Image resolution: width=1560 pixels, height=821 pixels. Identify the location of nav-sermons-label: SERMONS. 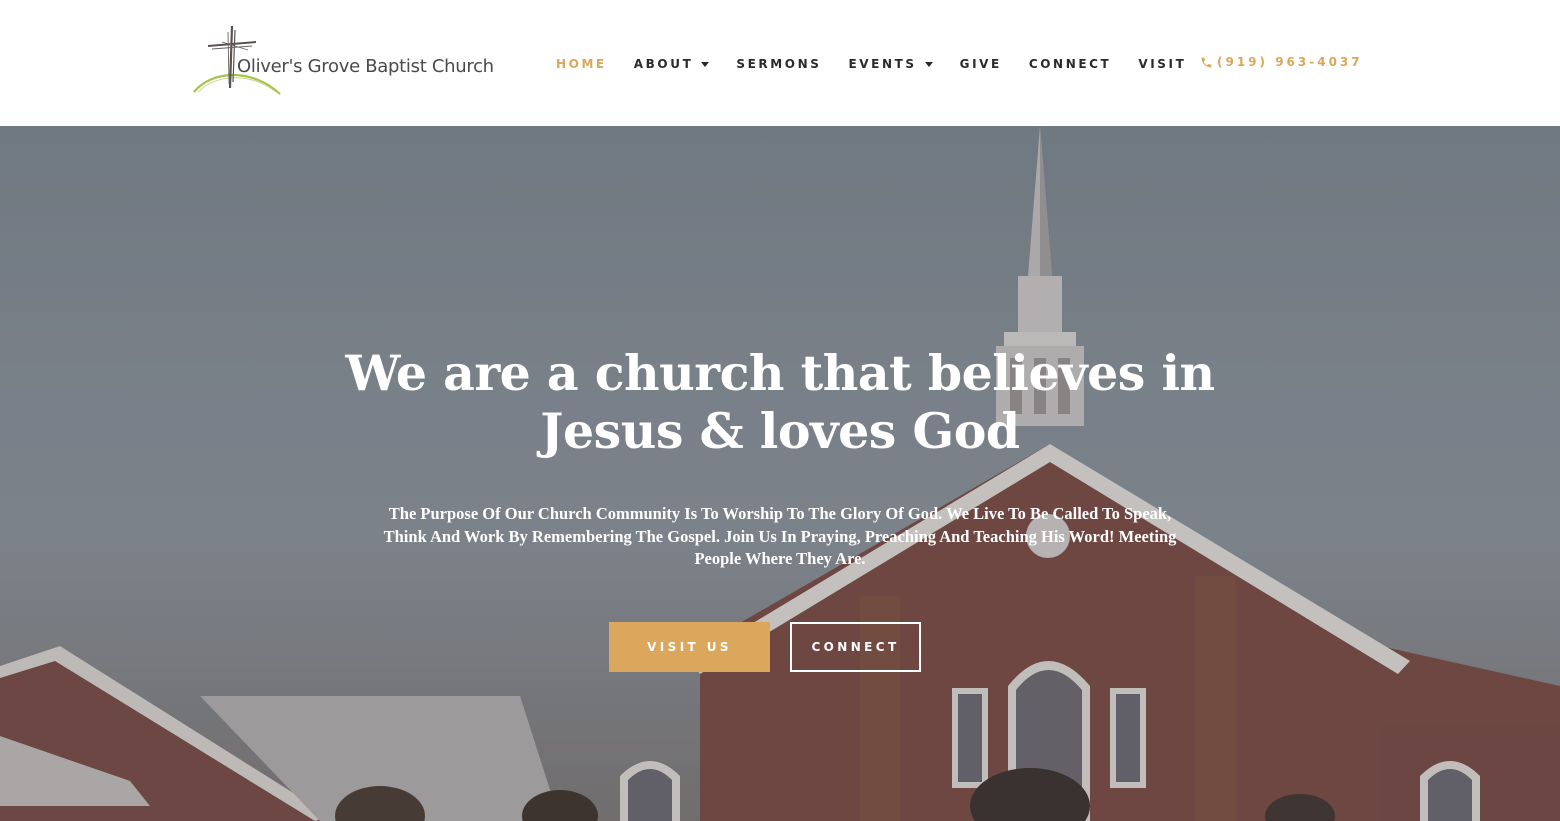
(779, 64).